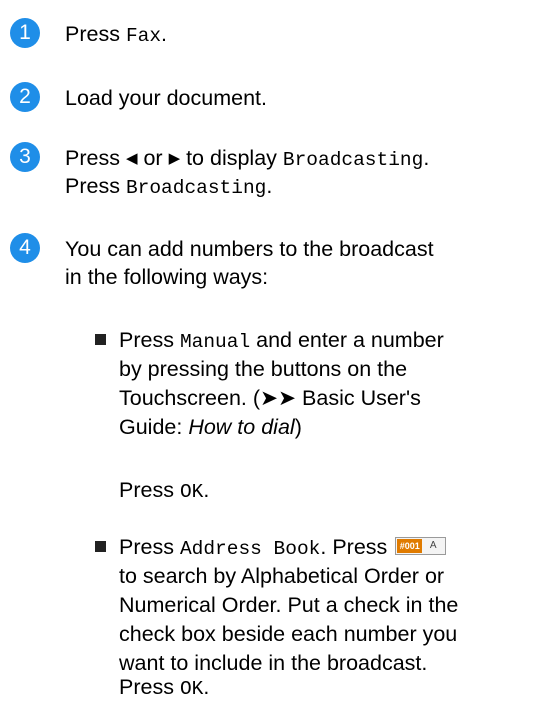  What do you see at coordinates (289, 605) in the screenshot?
I see `bullet-line-3: Numerical Order. Put a check in the` at bounding box center [289, 605].